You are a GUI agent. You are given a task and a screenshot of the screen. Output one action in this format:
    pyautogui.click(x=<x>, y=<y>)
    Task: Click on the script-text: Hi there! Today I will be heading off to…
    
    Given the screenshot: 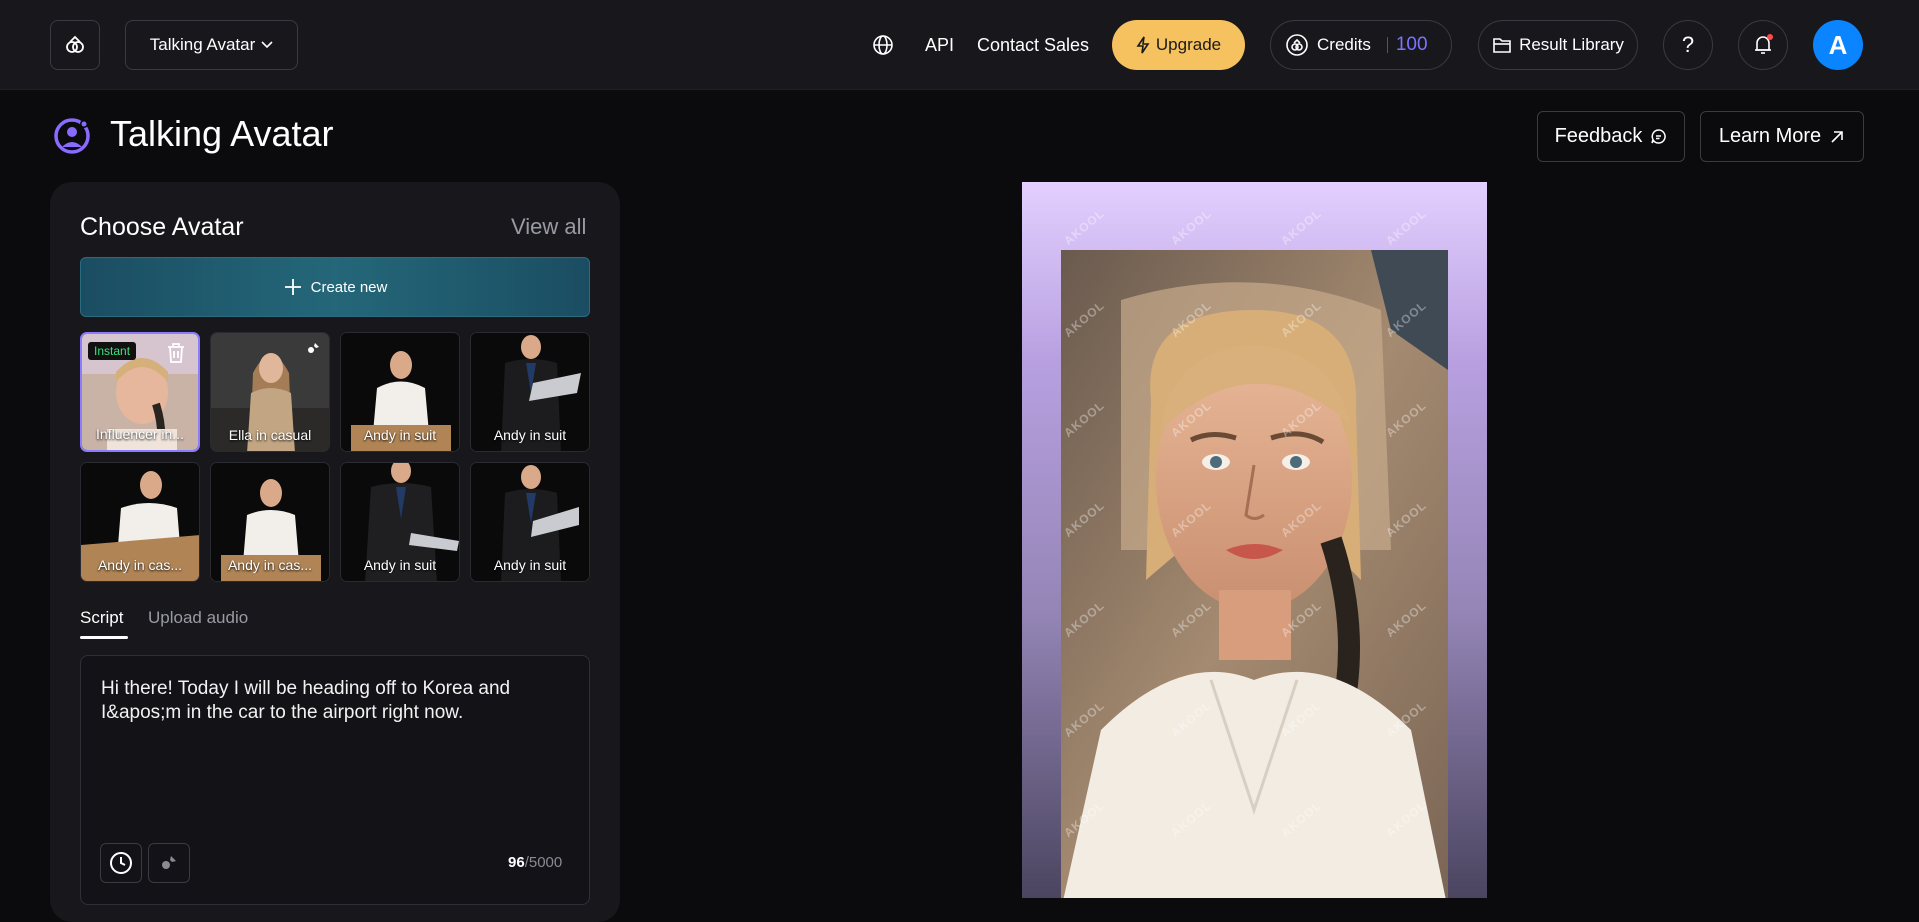 What is the action you would take?
    pyautogui.click(x=336, y=701)
    